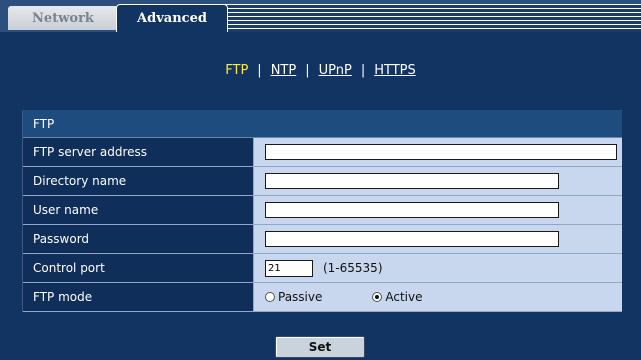 The width and height of the screenshot is (641, 360). Describe the element at coordinates (441, 152) in the screenshot. I see `server-address-input` at that location.